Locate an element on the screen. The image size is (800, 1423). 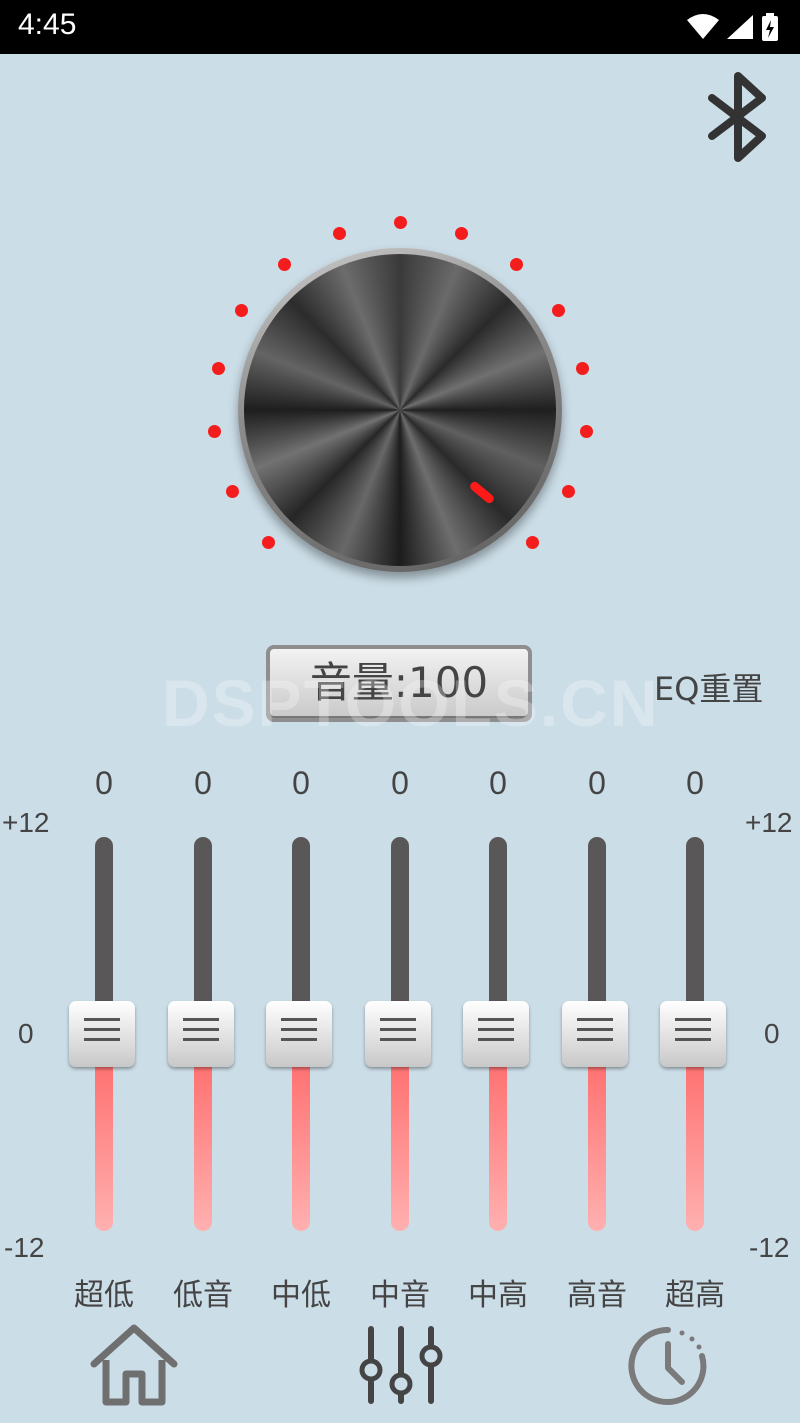
eq-band: 0 高音 is located at coordinates (597, 1035).